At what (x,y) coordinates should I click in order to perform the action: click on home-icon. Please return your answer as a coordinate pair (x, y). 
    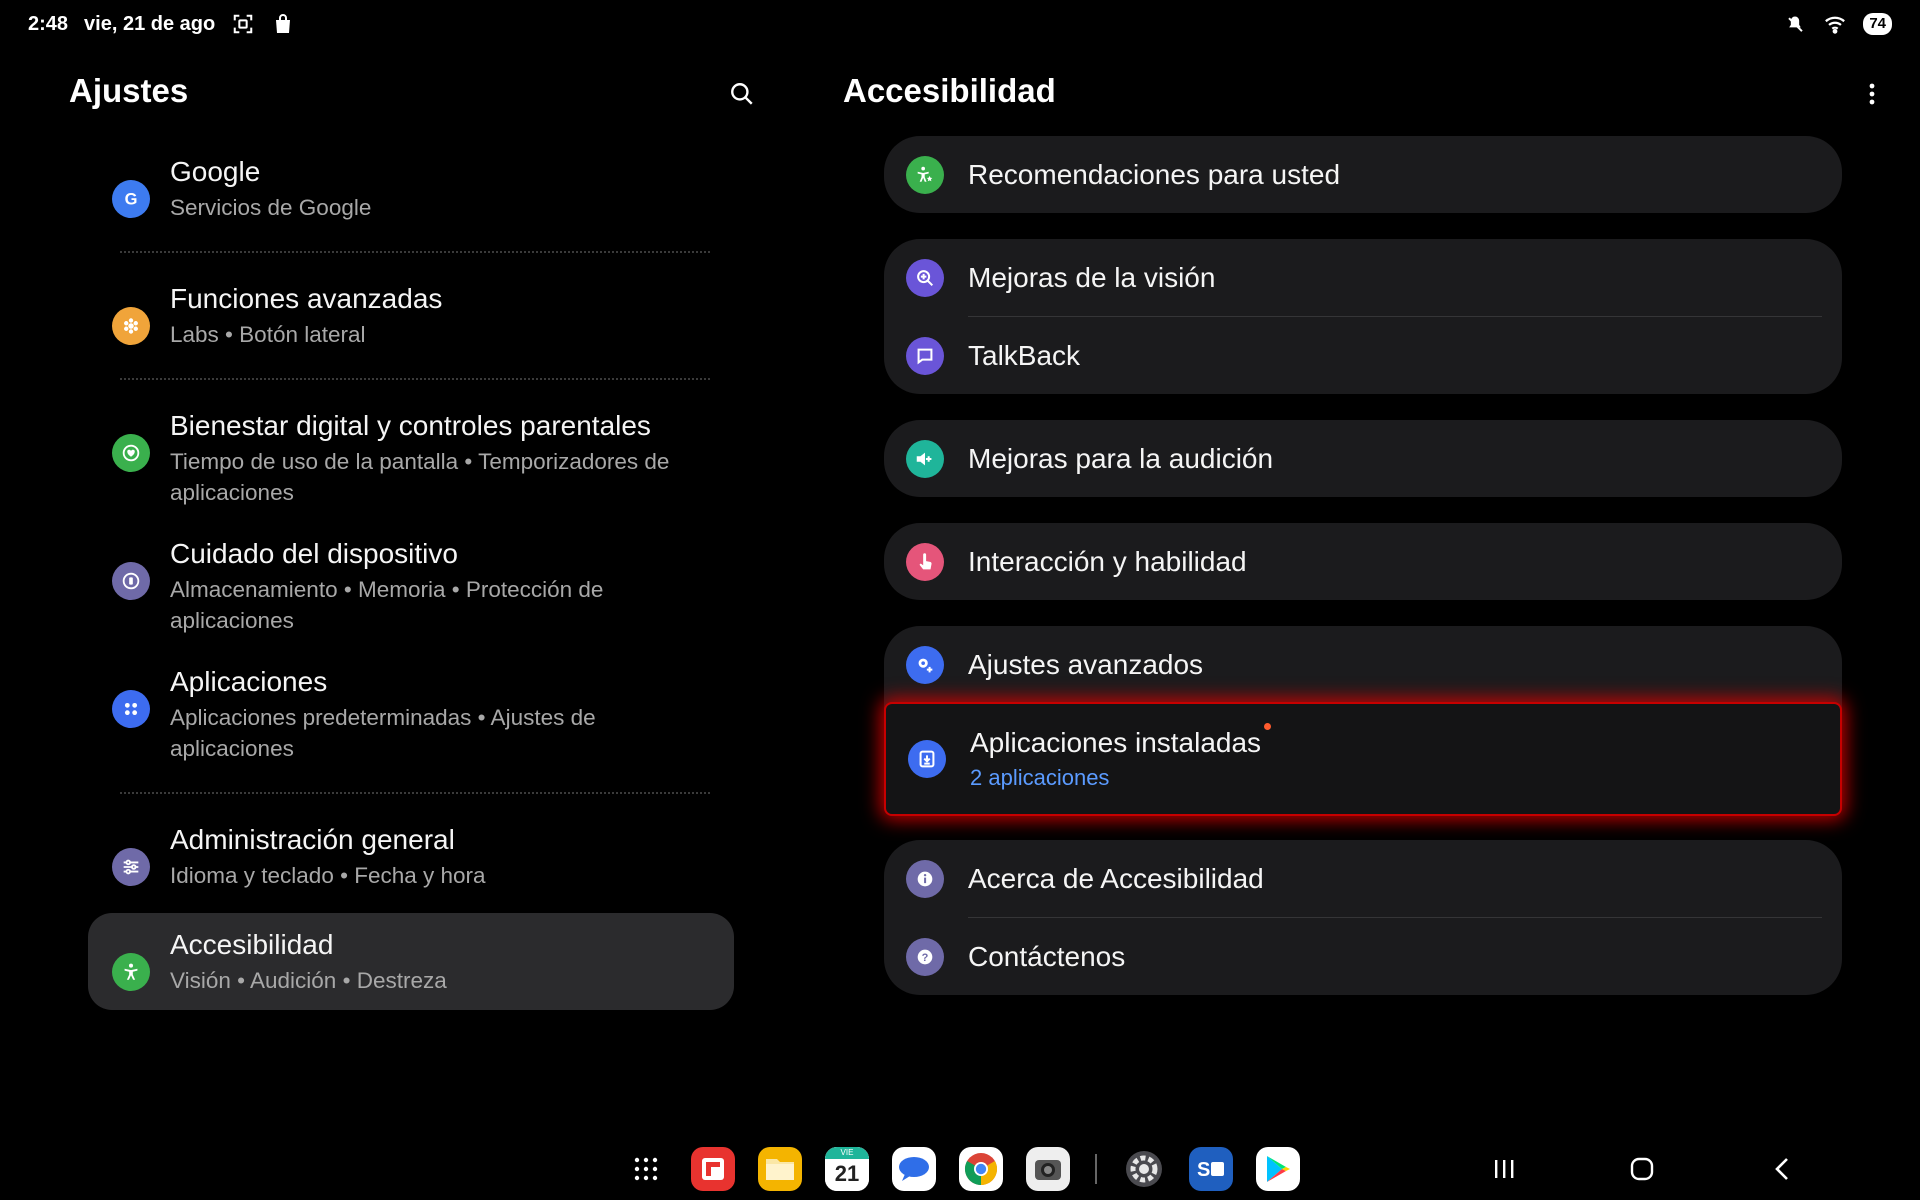
    Looking at the image, I should click on (1642, 1169).